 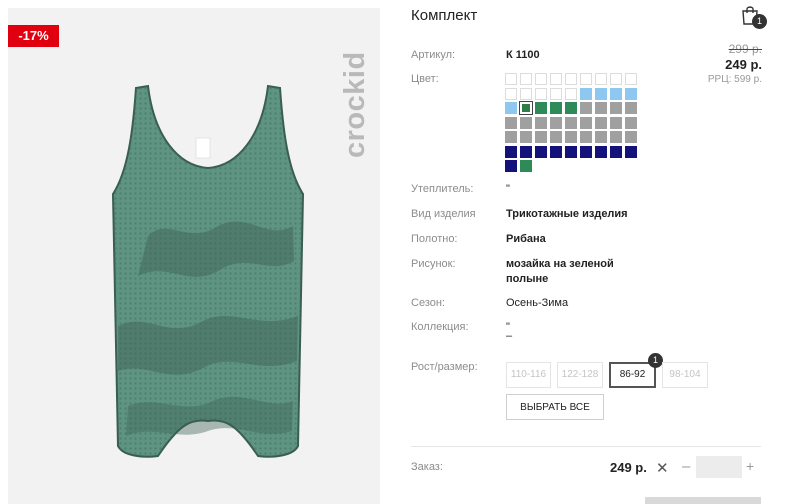 What do you see at coordinates (425, 79) in the screenshot?
I see `color-label: Цвет:` at bounding box center [425, 79].